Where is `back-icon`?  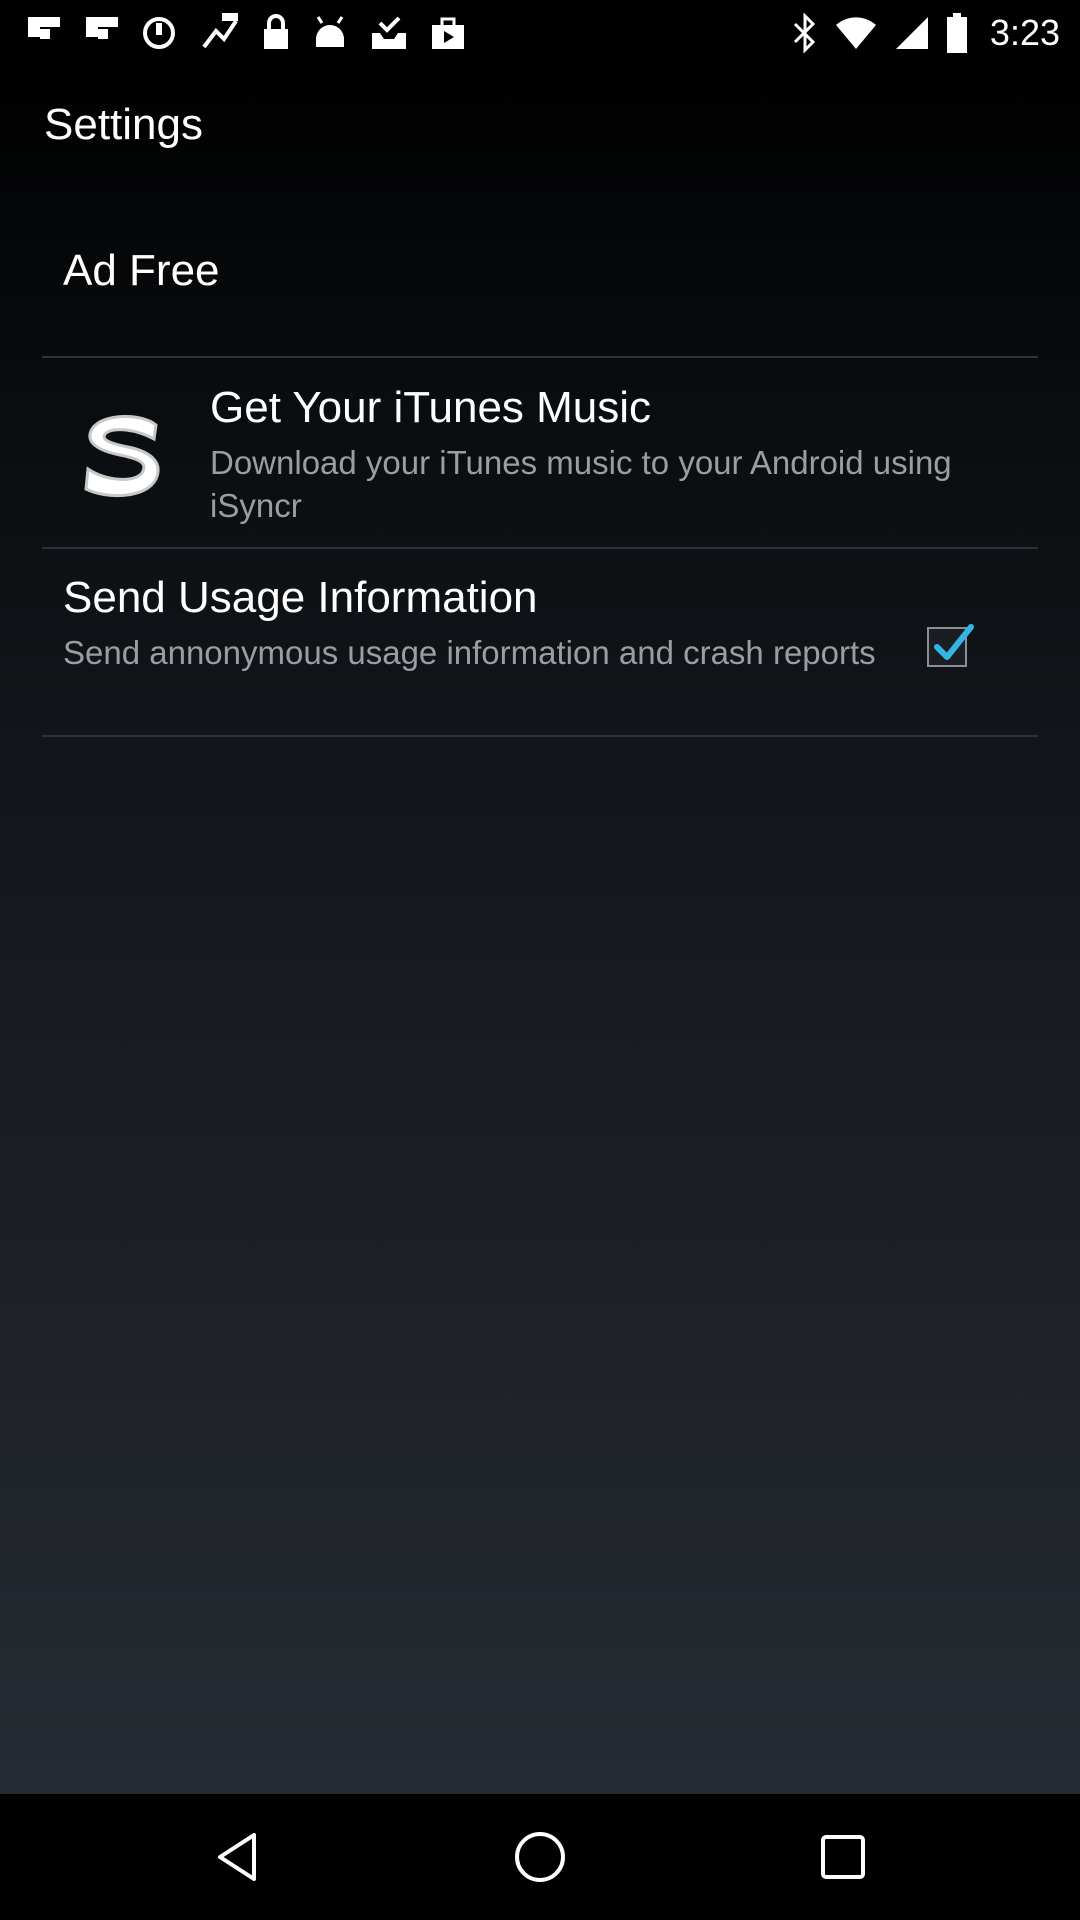
back-icon is located at coordinates (237, 1857).